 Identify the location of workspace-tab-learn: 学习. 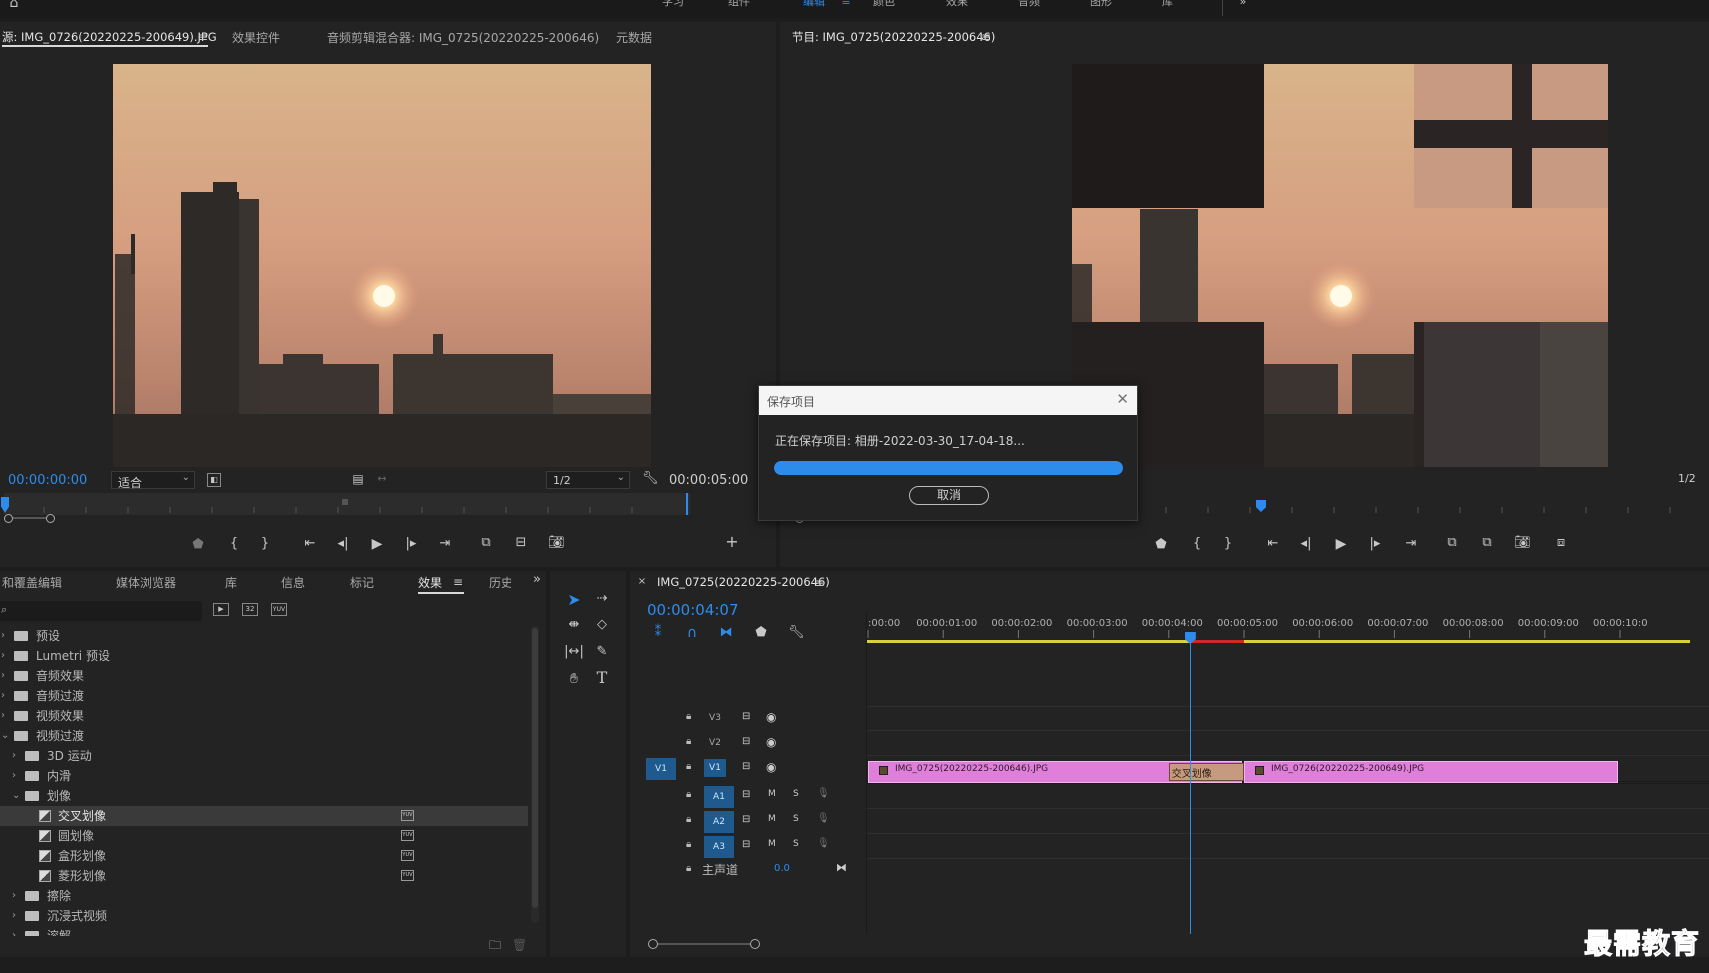
(673, 4).